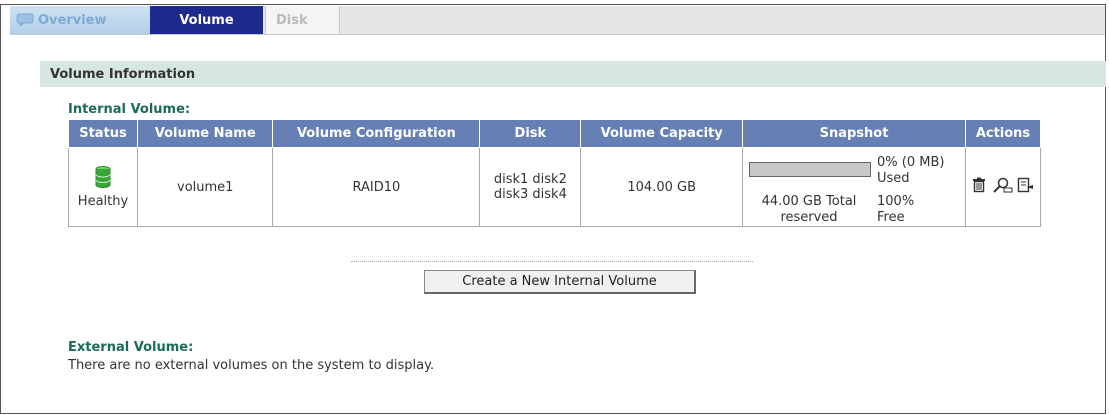  I want to click on section-header: Volume Information, so click(573, 74).